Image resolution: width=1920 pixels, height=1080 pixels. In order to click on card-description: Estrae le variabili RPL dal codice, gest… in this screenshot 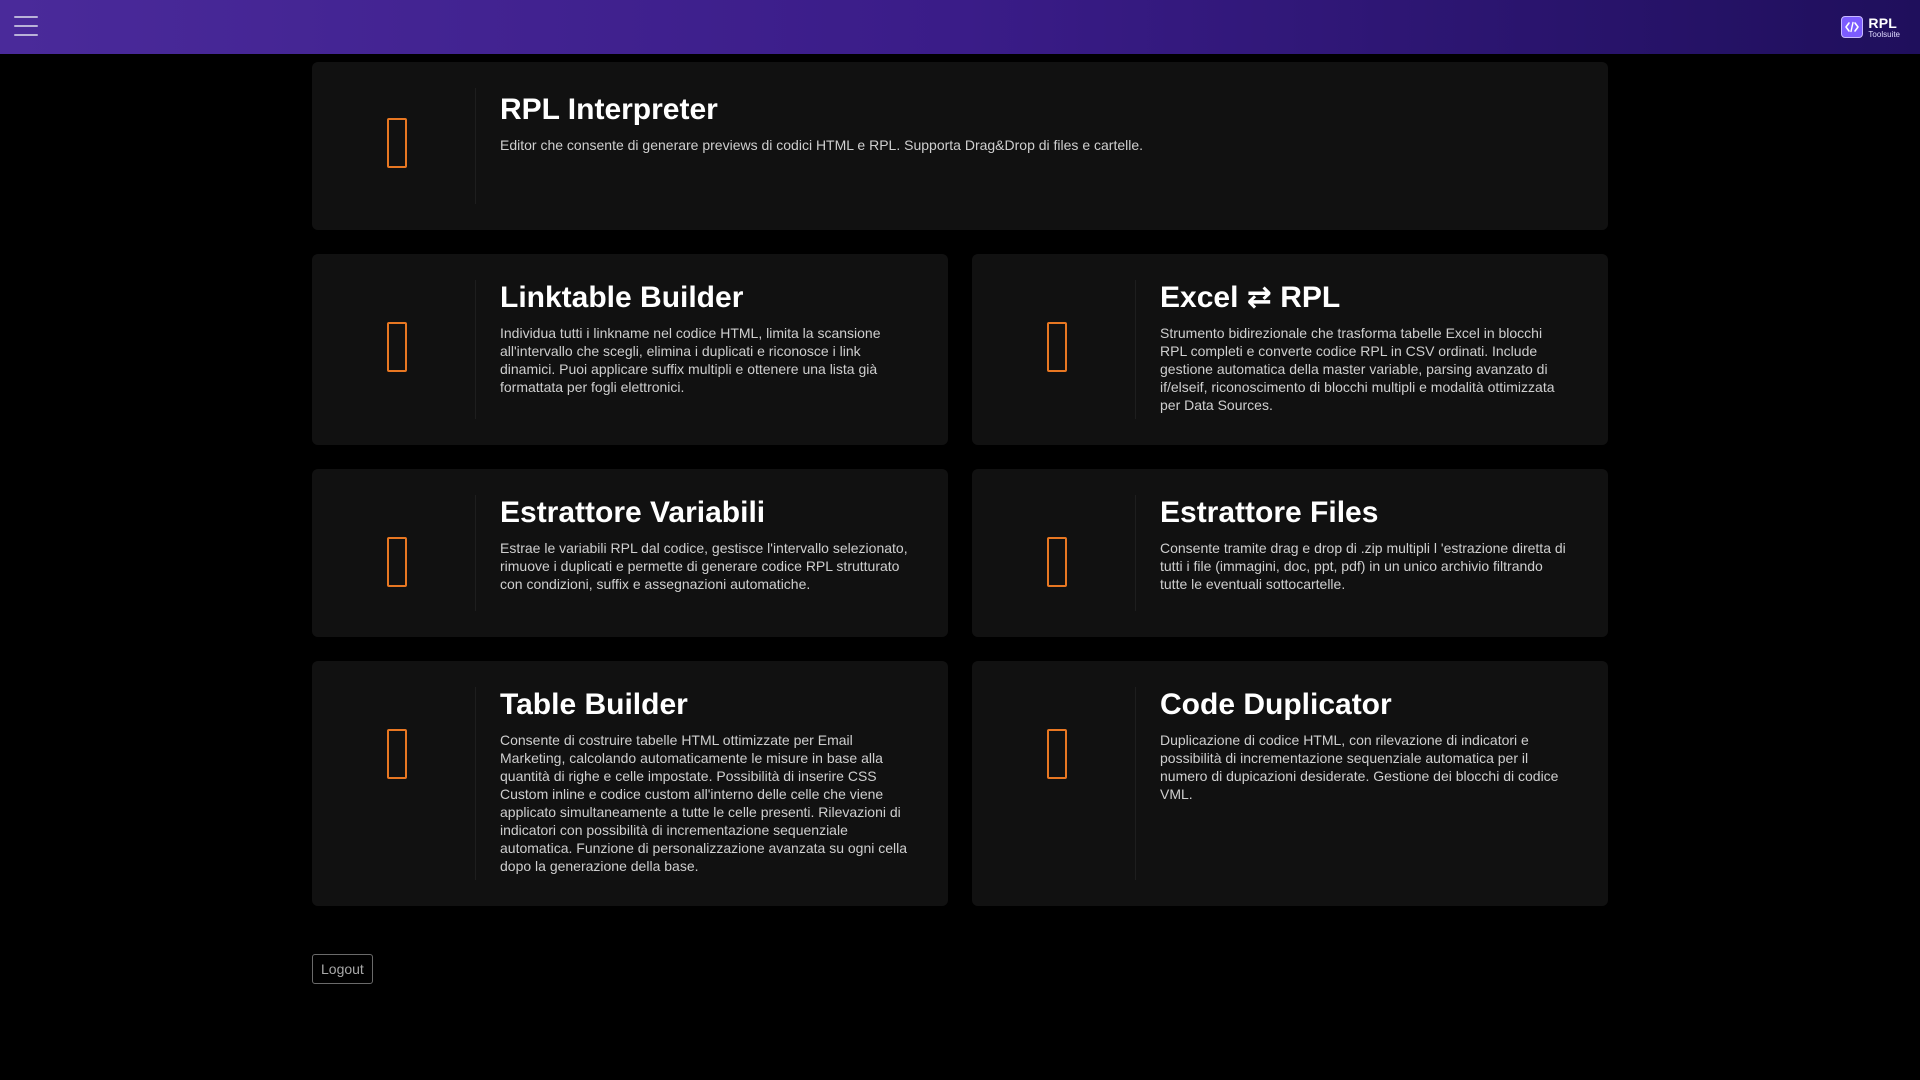, I will do `click(704, 566)`.